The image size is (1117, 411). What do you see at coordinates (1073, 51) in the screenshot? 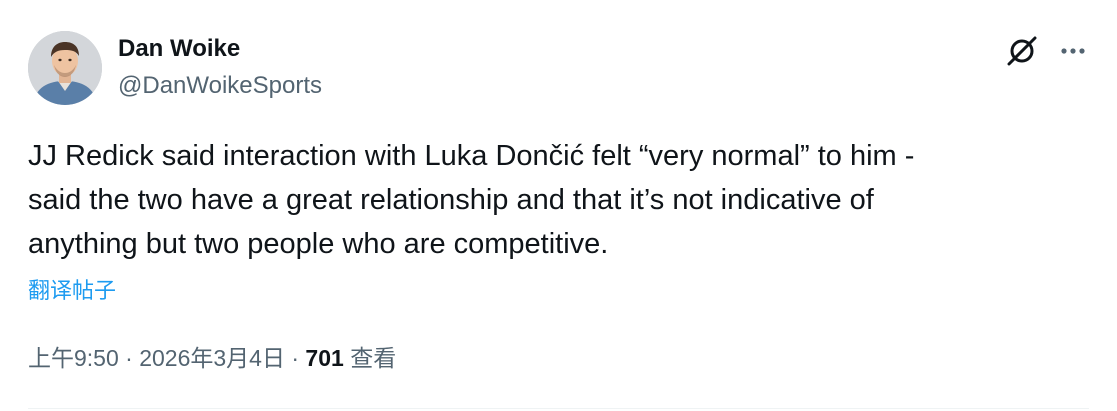
I see `more-dots-icon` at bounding box center [1073, 51].